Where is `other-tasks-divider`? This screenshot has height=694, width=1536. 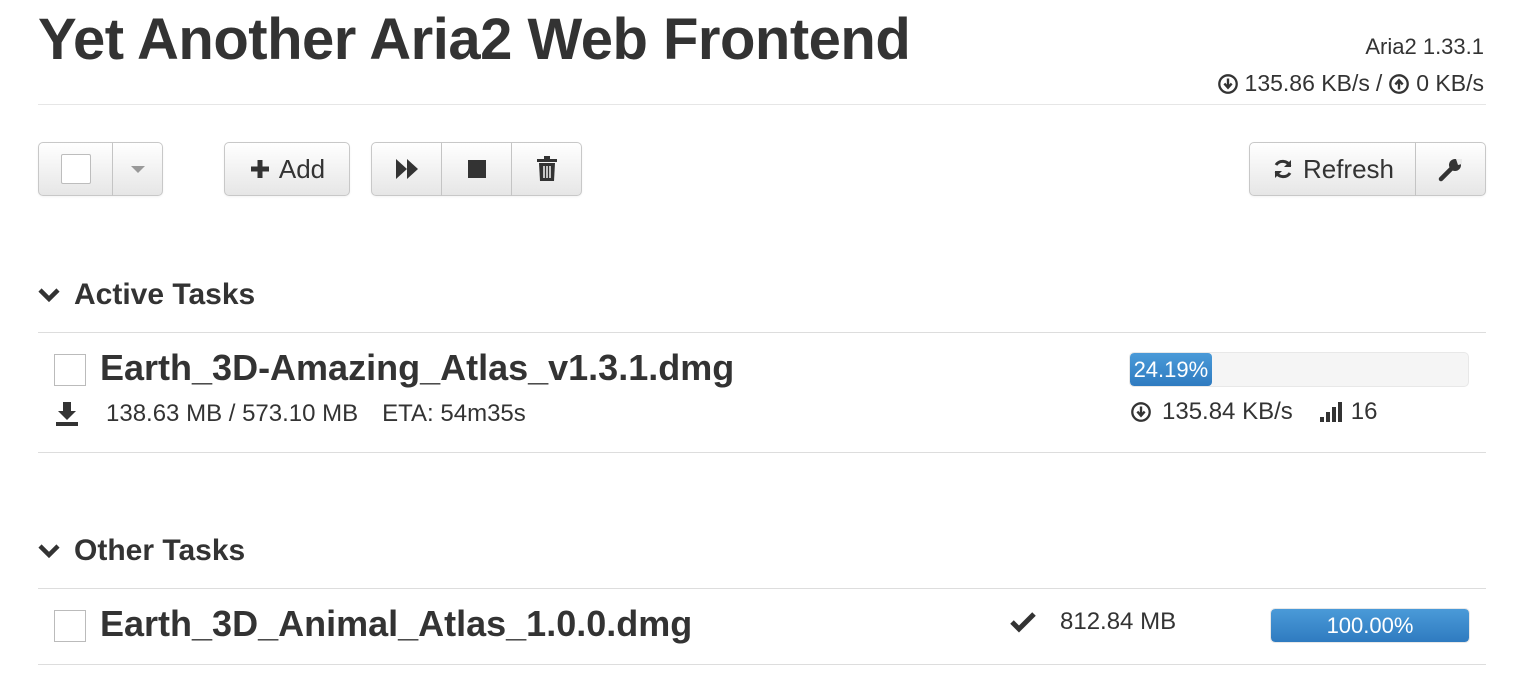
other-tasks-divider is located at coordinates (762, 588).